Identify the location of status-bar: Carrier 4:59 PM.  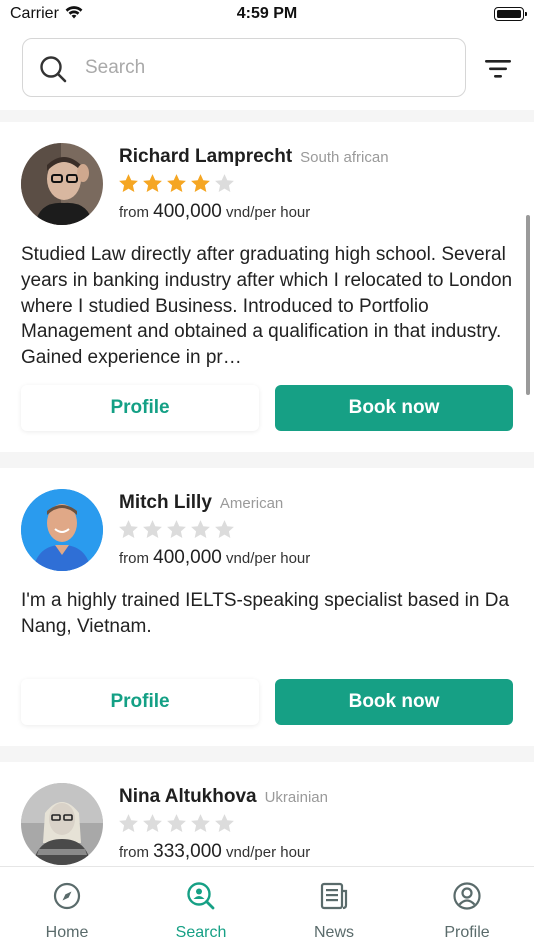
(267, 15).